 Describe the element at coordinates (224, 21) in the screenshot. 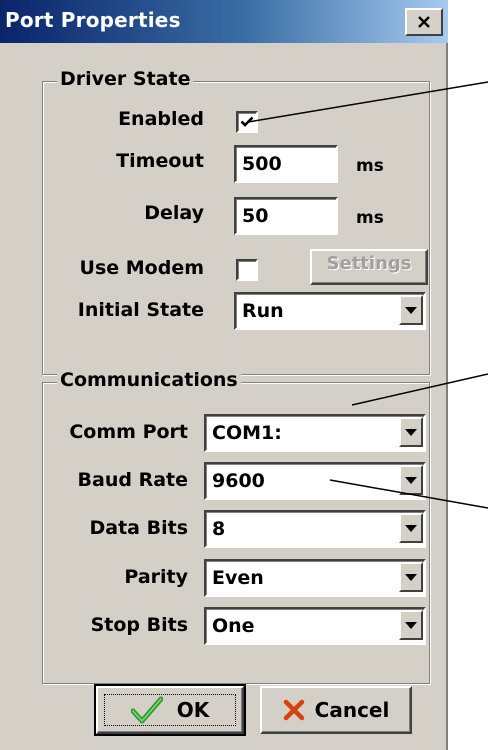

I see `title-bar: Port Properties` at that location.